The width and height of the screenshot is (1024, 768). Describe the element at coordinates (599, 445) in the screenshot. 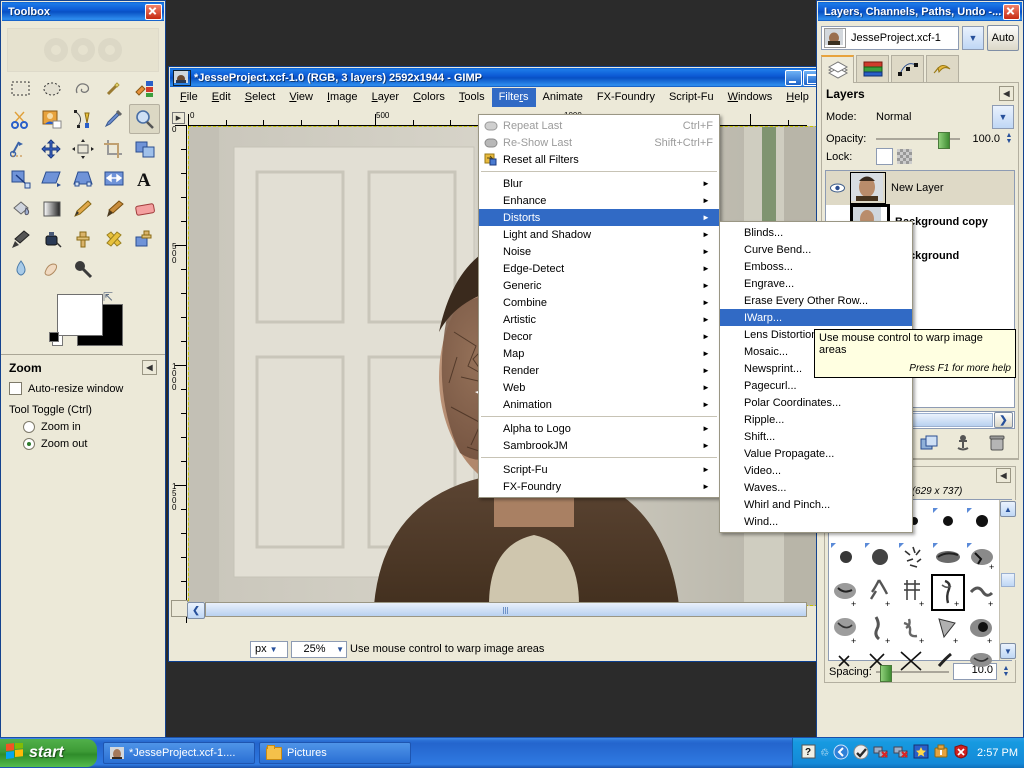

I see `menu-item-sambrookjm: SambrookJM ►` at that location.